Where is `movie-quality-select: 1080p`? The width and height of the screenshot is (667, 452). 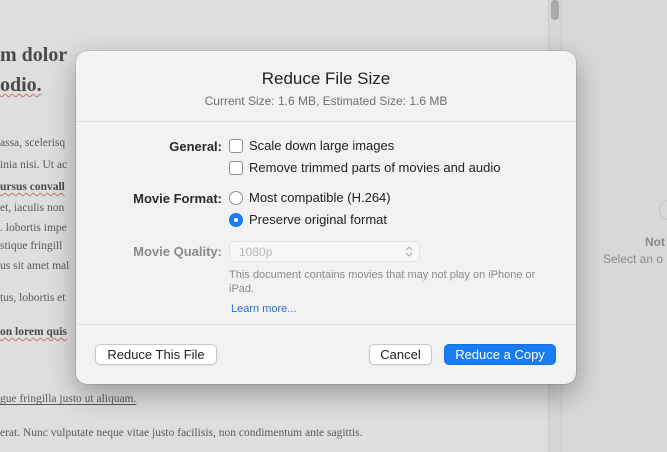
movie-quality-select: 1080p is located at coordinates (324, 251).